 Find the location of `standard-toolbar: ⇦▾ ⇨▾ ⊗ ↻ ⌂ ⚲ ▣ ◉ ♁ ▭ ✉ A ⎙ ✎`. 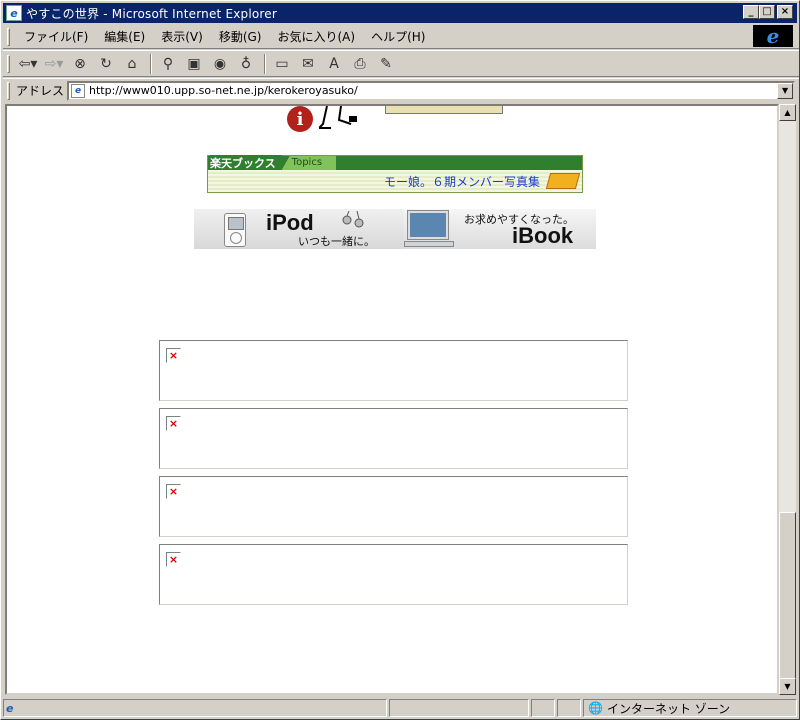

standard-toolbar: ⇦▾ ⇨▾ ⊗ ↻ ⌂ ⚲ ▣ ◉ ♁ ▭ ✉ A ⎙ ✎ is located at coordinates (401, 63).